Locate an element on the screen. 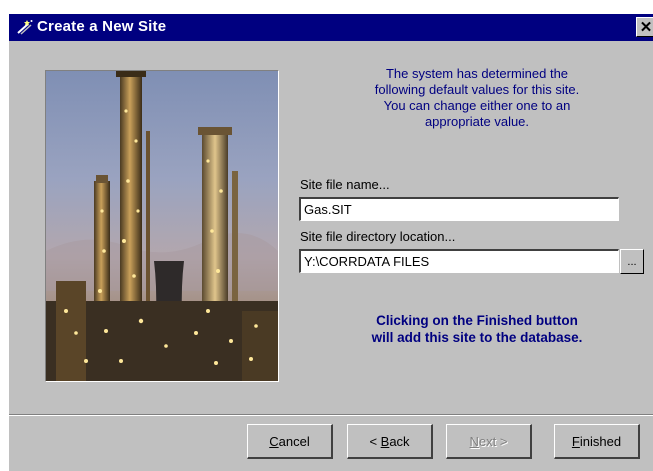 This screenshot has width=653, height=471. cancel-button: Cancel is located at coordinates (290, 441).